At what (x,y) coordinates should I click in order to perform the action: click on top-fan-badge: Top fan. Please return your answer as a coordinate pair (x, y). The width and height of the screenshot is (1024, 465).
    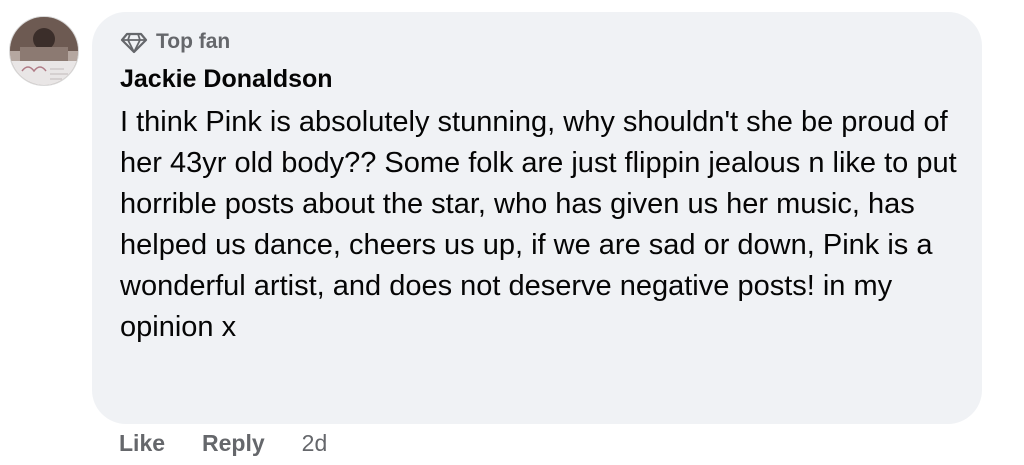
    Looking at the image, I should click on (537, 42).